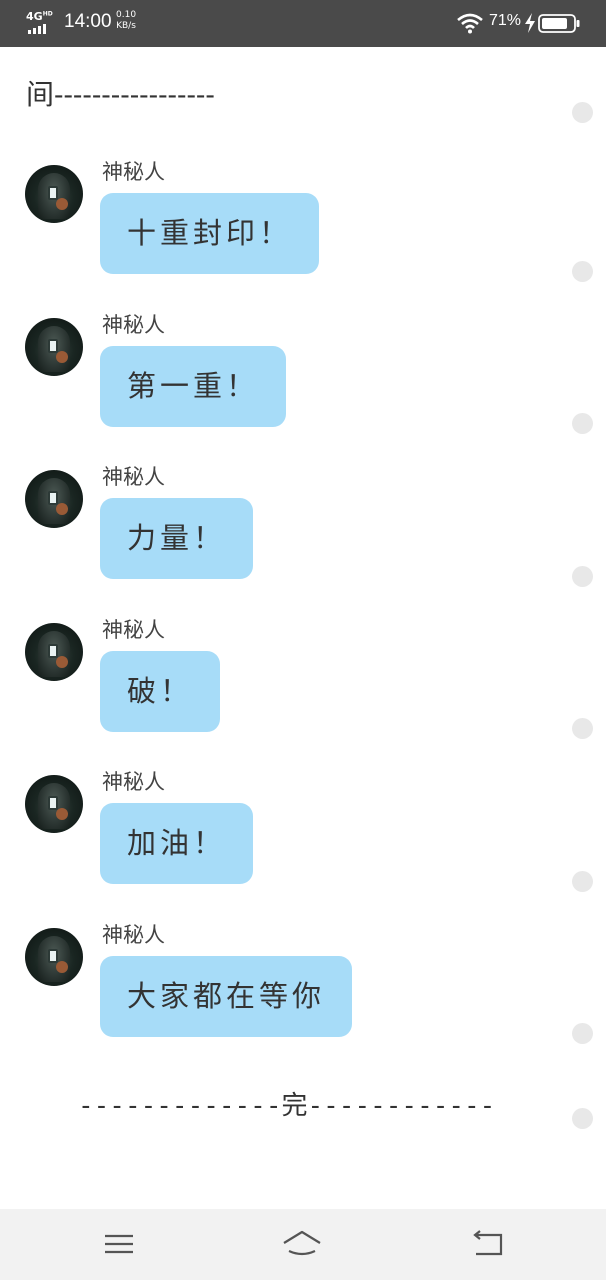 Image resolution: width=606 pixels, height=1280 pixels. What do you see at coordinates (470, 23) in the screenshot?
I see `wifi-icon` at bounding box center [470, 23].